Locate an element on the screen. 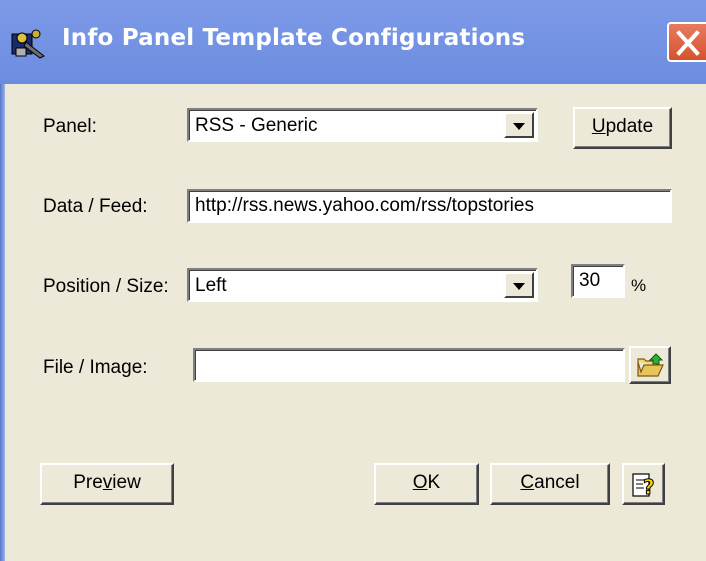  panel-select: RSS - Generic is located at coordinates (362, 125).